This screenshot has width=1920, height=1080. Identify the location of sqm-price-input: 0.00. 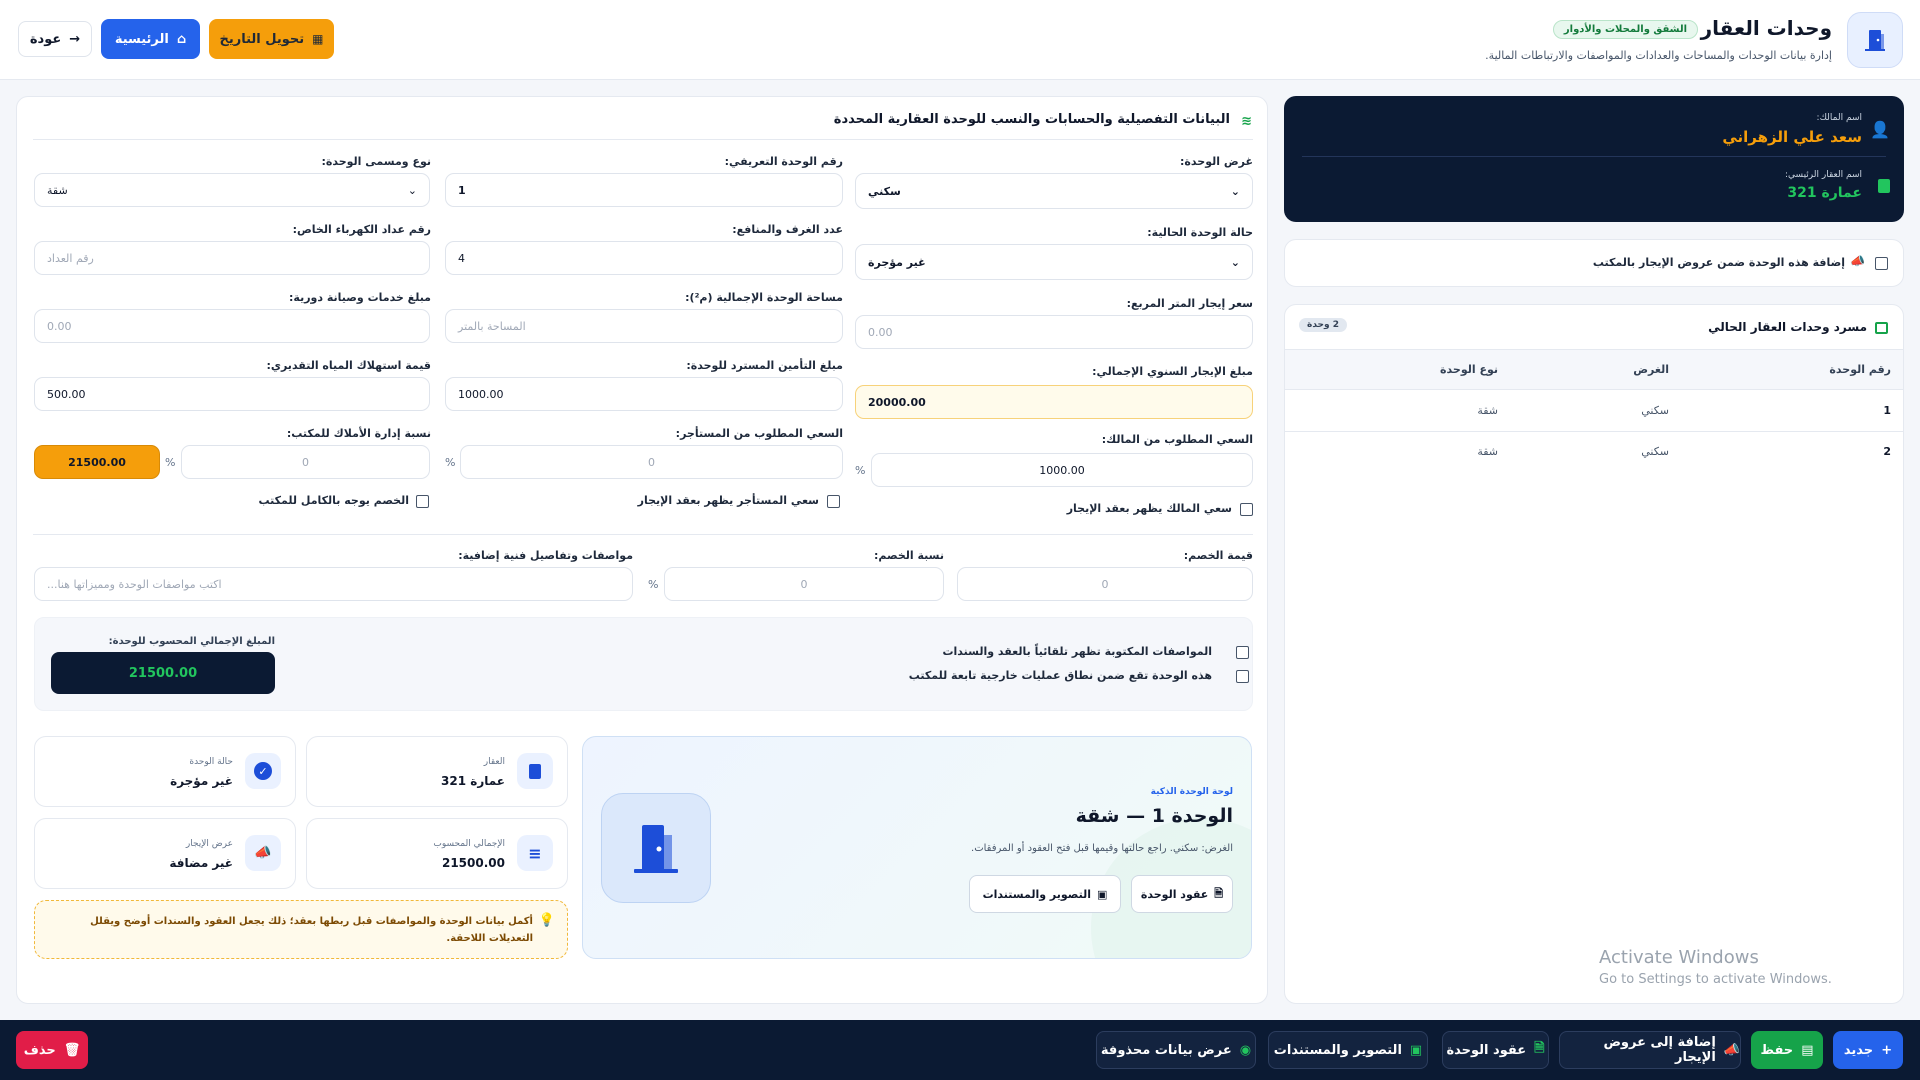
(1054, 332).